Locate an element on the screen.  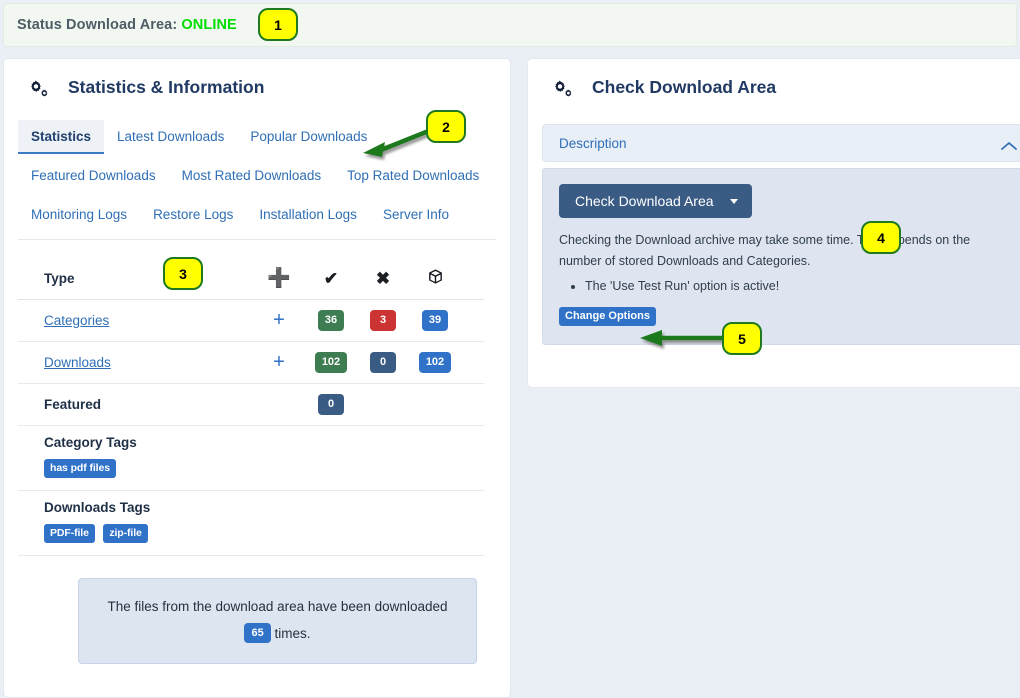
status-value: ONLINE is located at coordinates (209, 25).